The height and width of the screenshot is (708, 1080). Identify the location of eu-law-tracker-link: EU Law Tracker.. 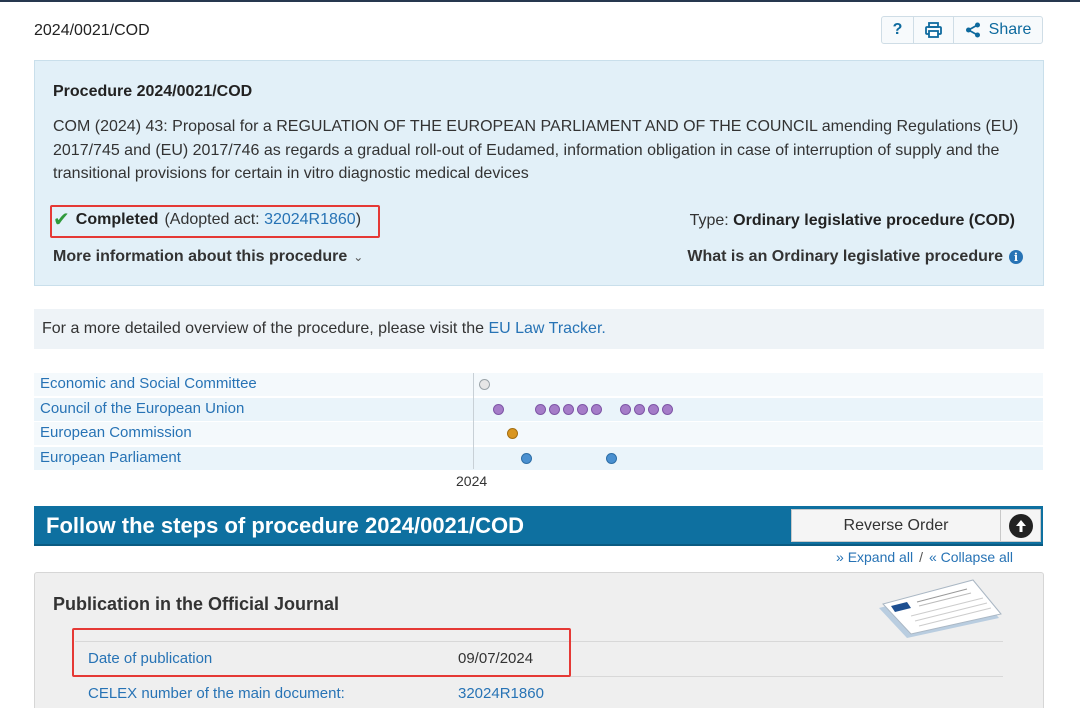
(546, 328).